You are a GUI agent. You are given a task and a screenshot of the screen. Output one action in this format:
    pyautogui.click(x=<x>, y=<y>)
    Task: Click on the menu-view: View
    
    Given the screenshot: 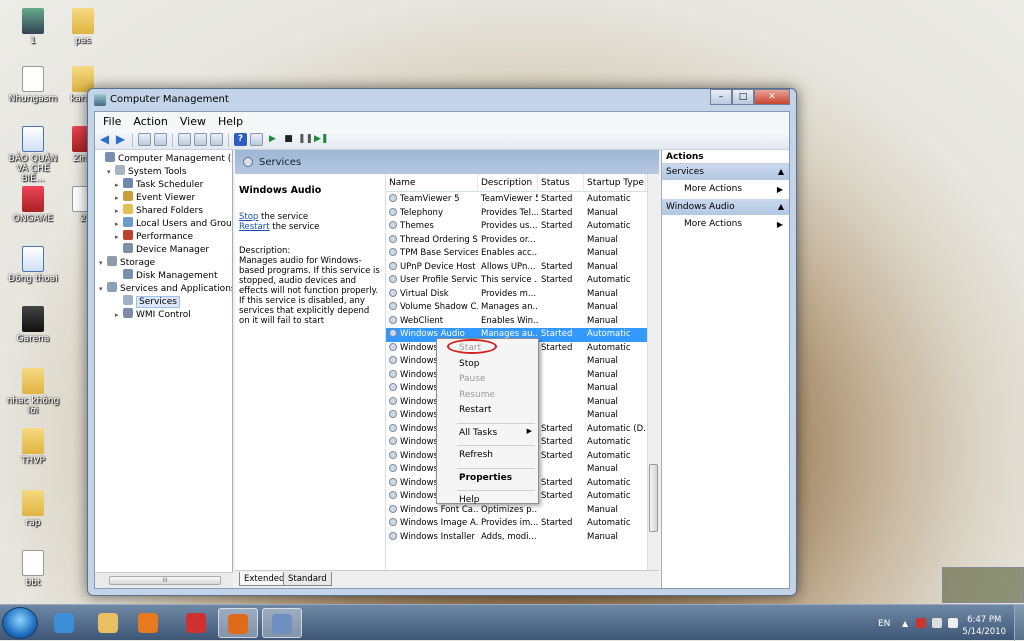 What is the action you would take?
    pyautogui.click(x=193, y=121)
    